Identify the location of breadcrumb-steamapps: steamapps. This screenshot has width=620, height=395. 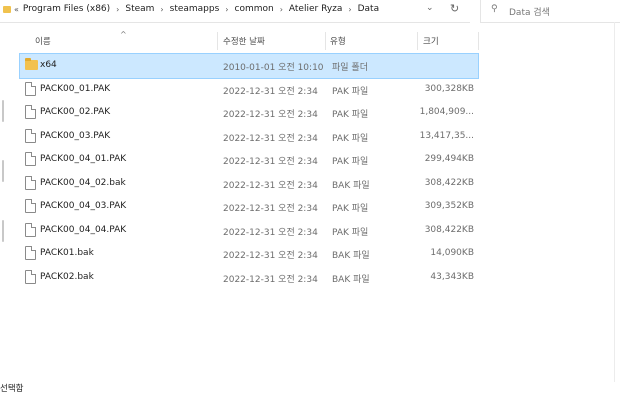
(195, 9).